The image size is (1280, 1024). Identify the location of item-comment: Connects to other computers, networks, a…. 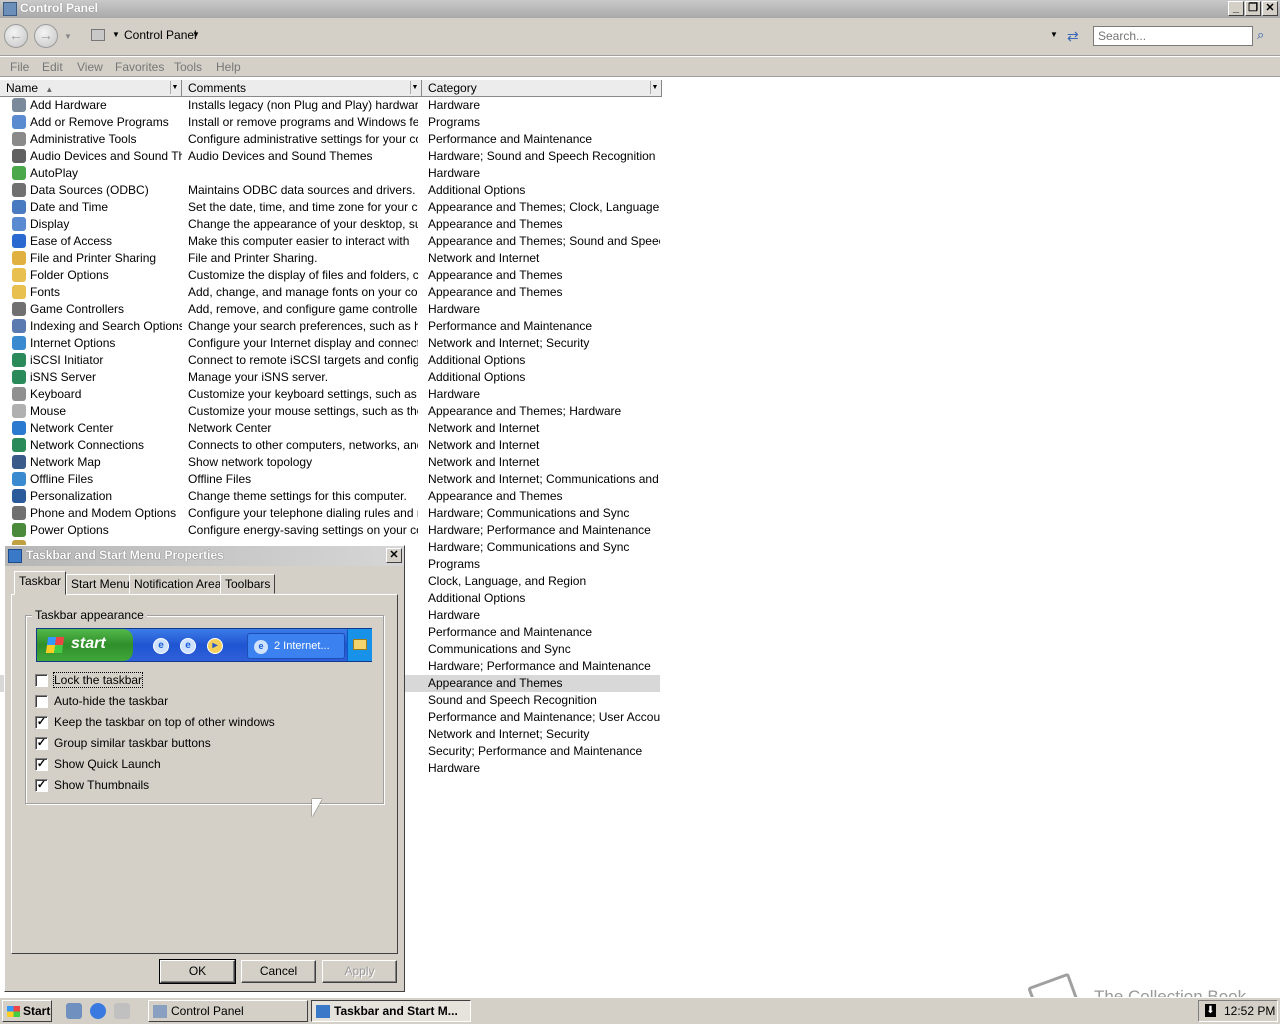
(303, 445).